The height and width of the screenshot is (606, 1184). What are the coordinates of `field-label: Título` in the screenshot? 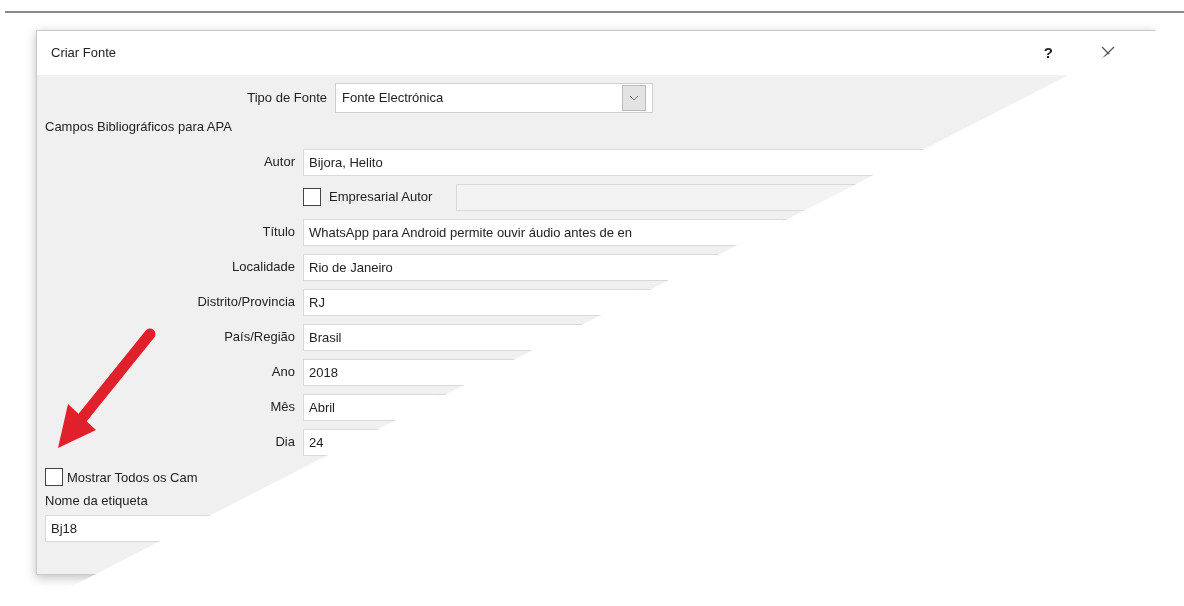 It's located at (278, 232).